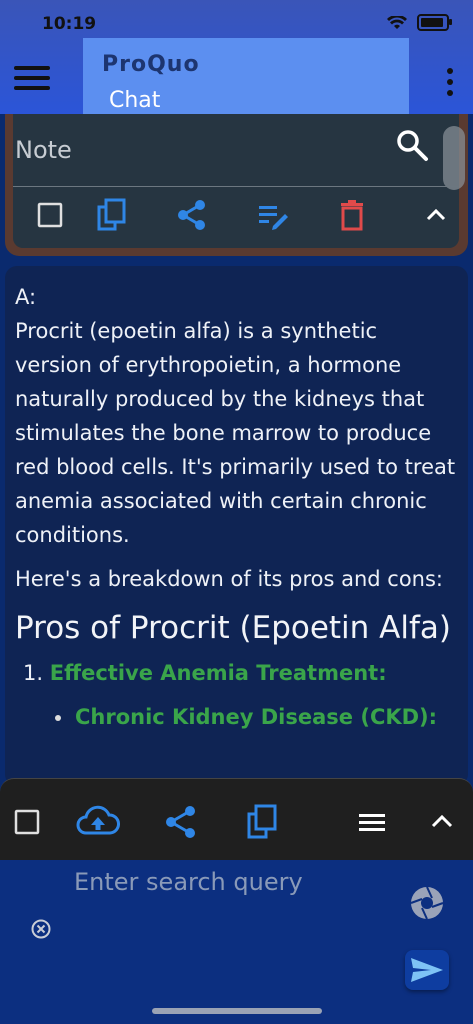 This screenshot has height=1024, width=473. What do you see at coordinates (412, 145) in the screenshot?
I see `search-icon` at bounding box center [412, 145].